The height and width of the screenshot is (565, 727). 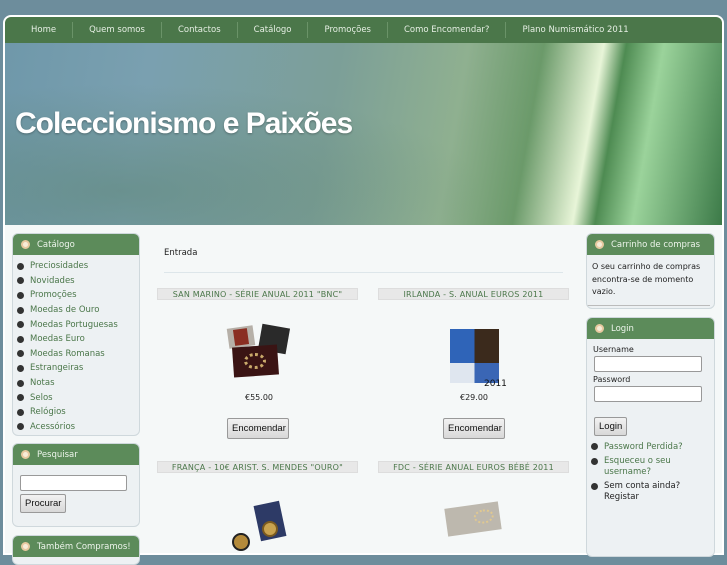 What do you see at coordinates (656, 244) in the screenshot?
I see `cart-title: Carrinho de compras` at bounding box center [656, 244].